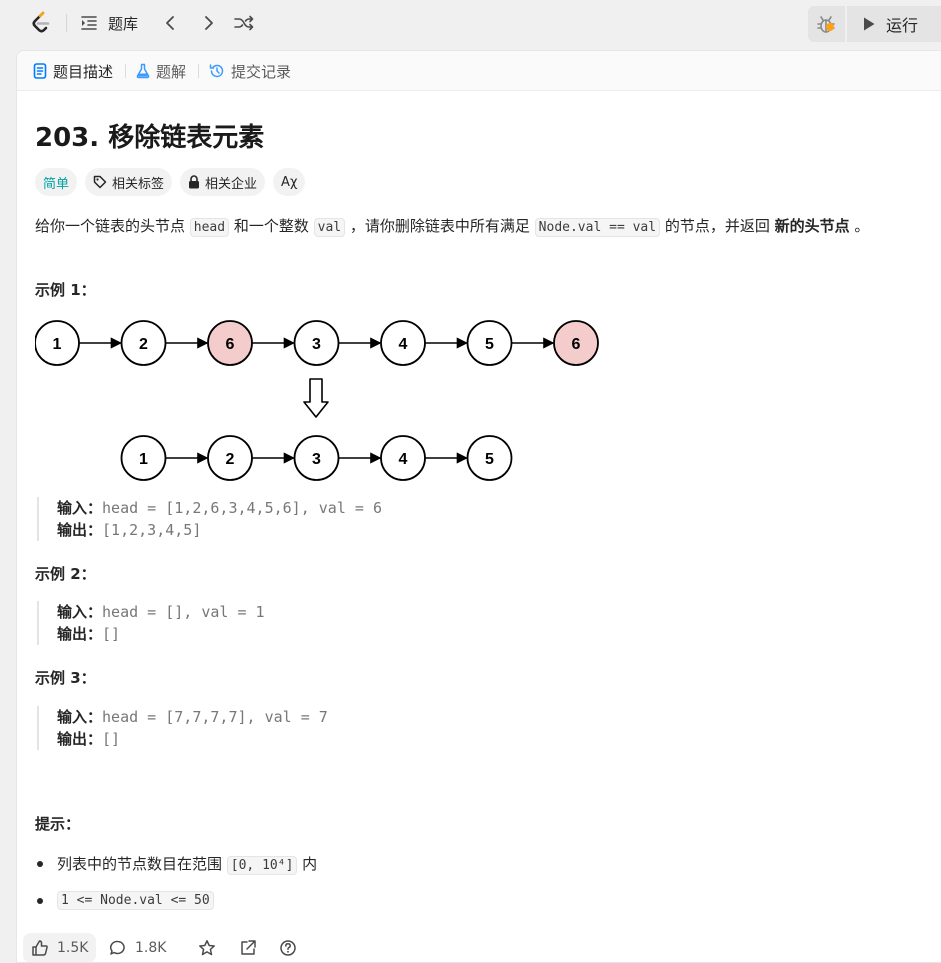 The image size is (941, 963). Describe the element at coordinates (194, 182) in the screenshot. I see `lock-icon` at that location.